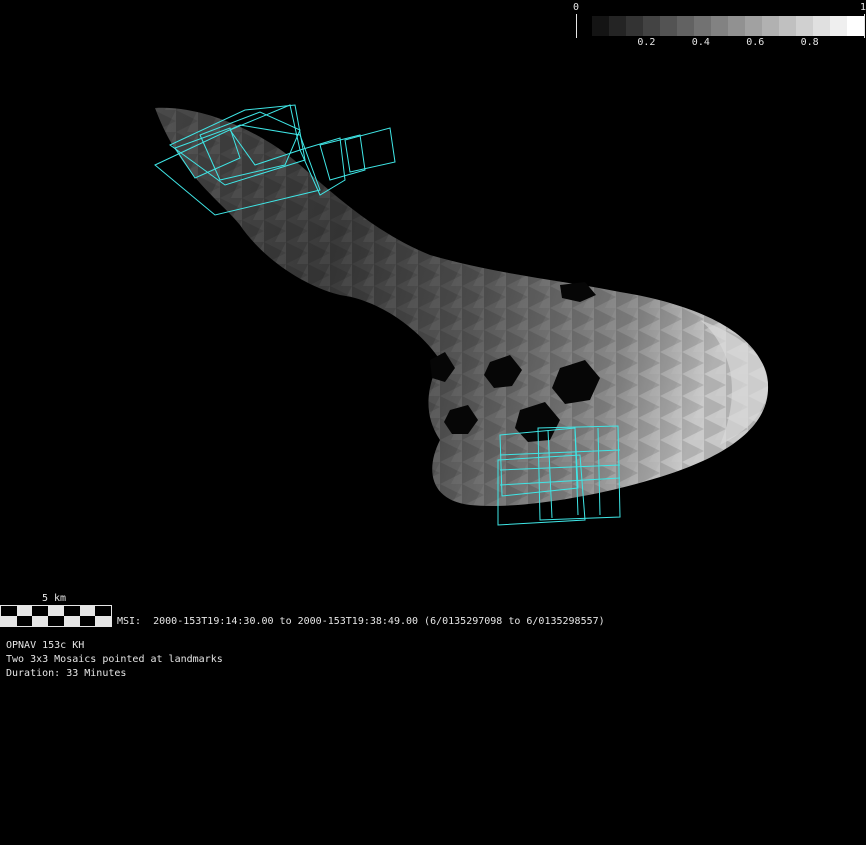  I want to click on colorbar-tick-label: 0.4, so click(700, 42).